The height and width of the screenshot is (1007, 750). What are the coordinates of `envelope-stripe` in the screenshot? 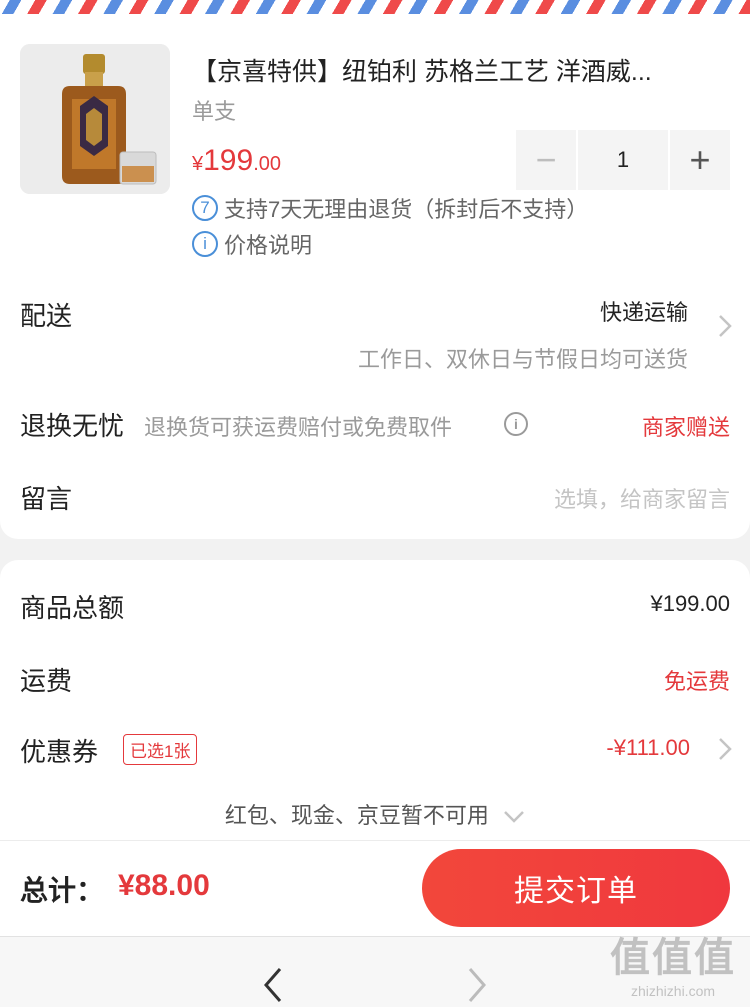 It's located at (375, 7).